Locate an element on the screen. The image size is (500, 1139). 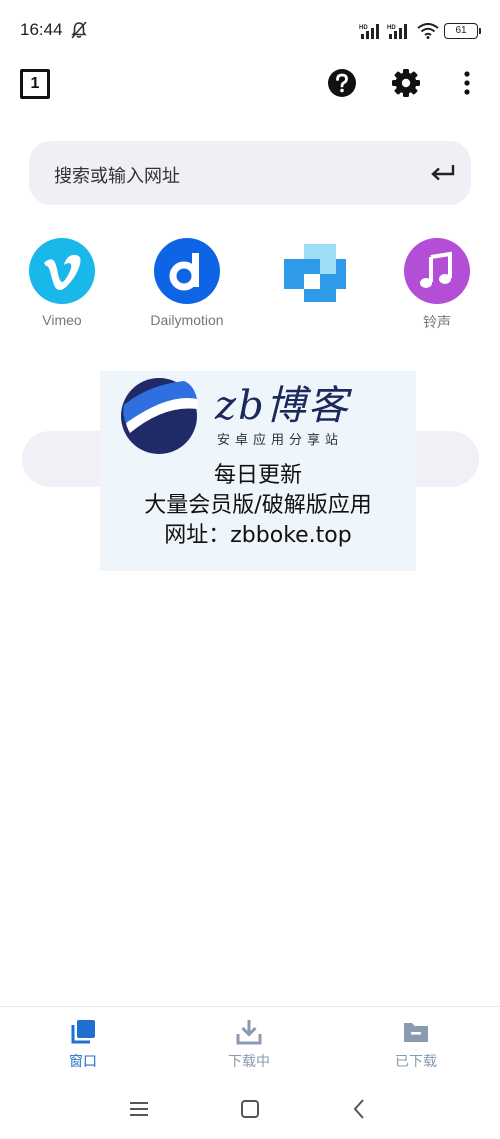
bottom-nav: 窗口 下载中 已下载 is located at coordinates (250, 1043).